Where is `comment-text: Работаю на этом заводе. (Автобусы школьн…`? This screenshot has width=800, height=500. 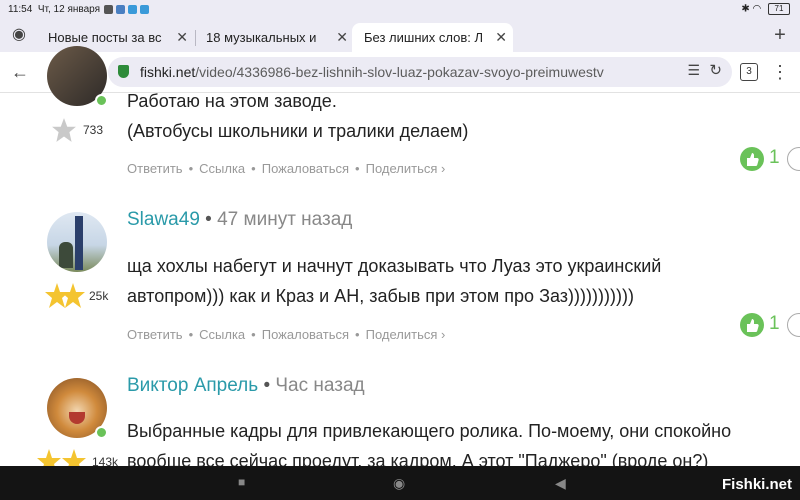 comment-text: Работаю на этом заводе. (Автобусы школьн… is located at coordinates (298, 116).